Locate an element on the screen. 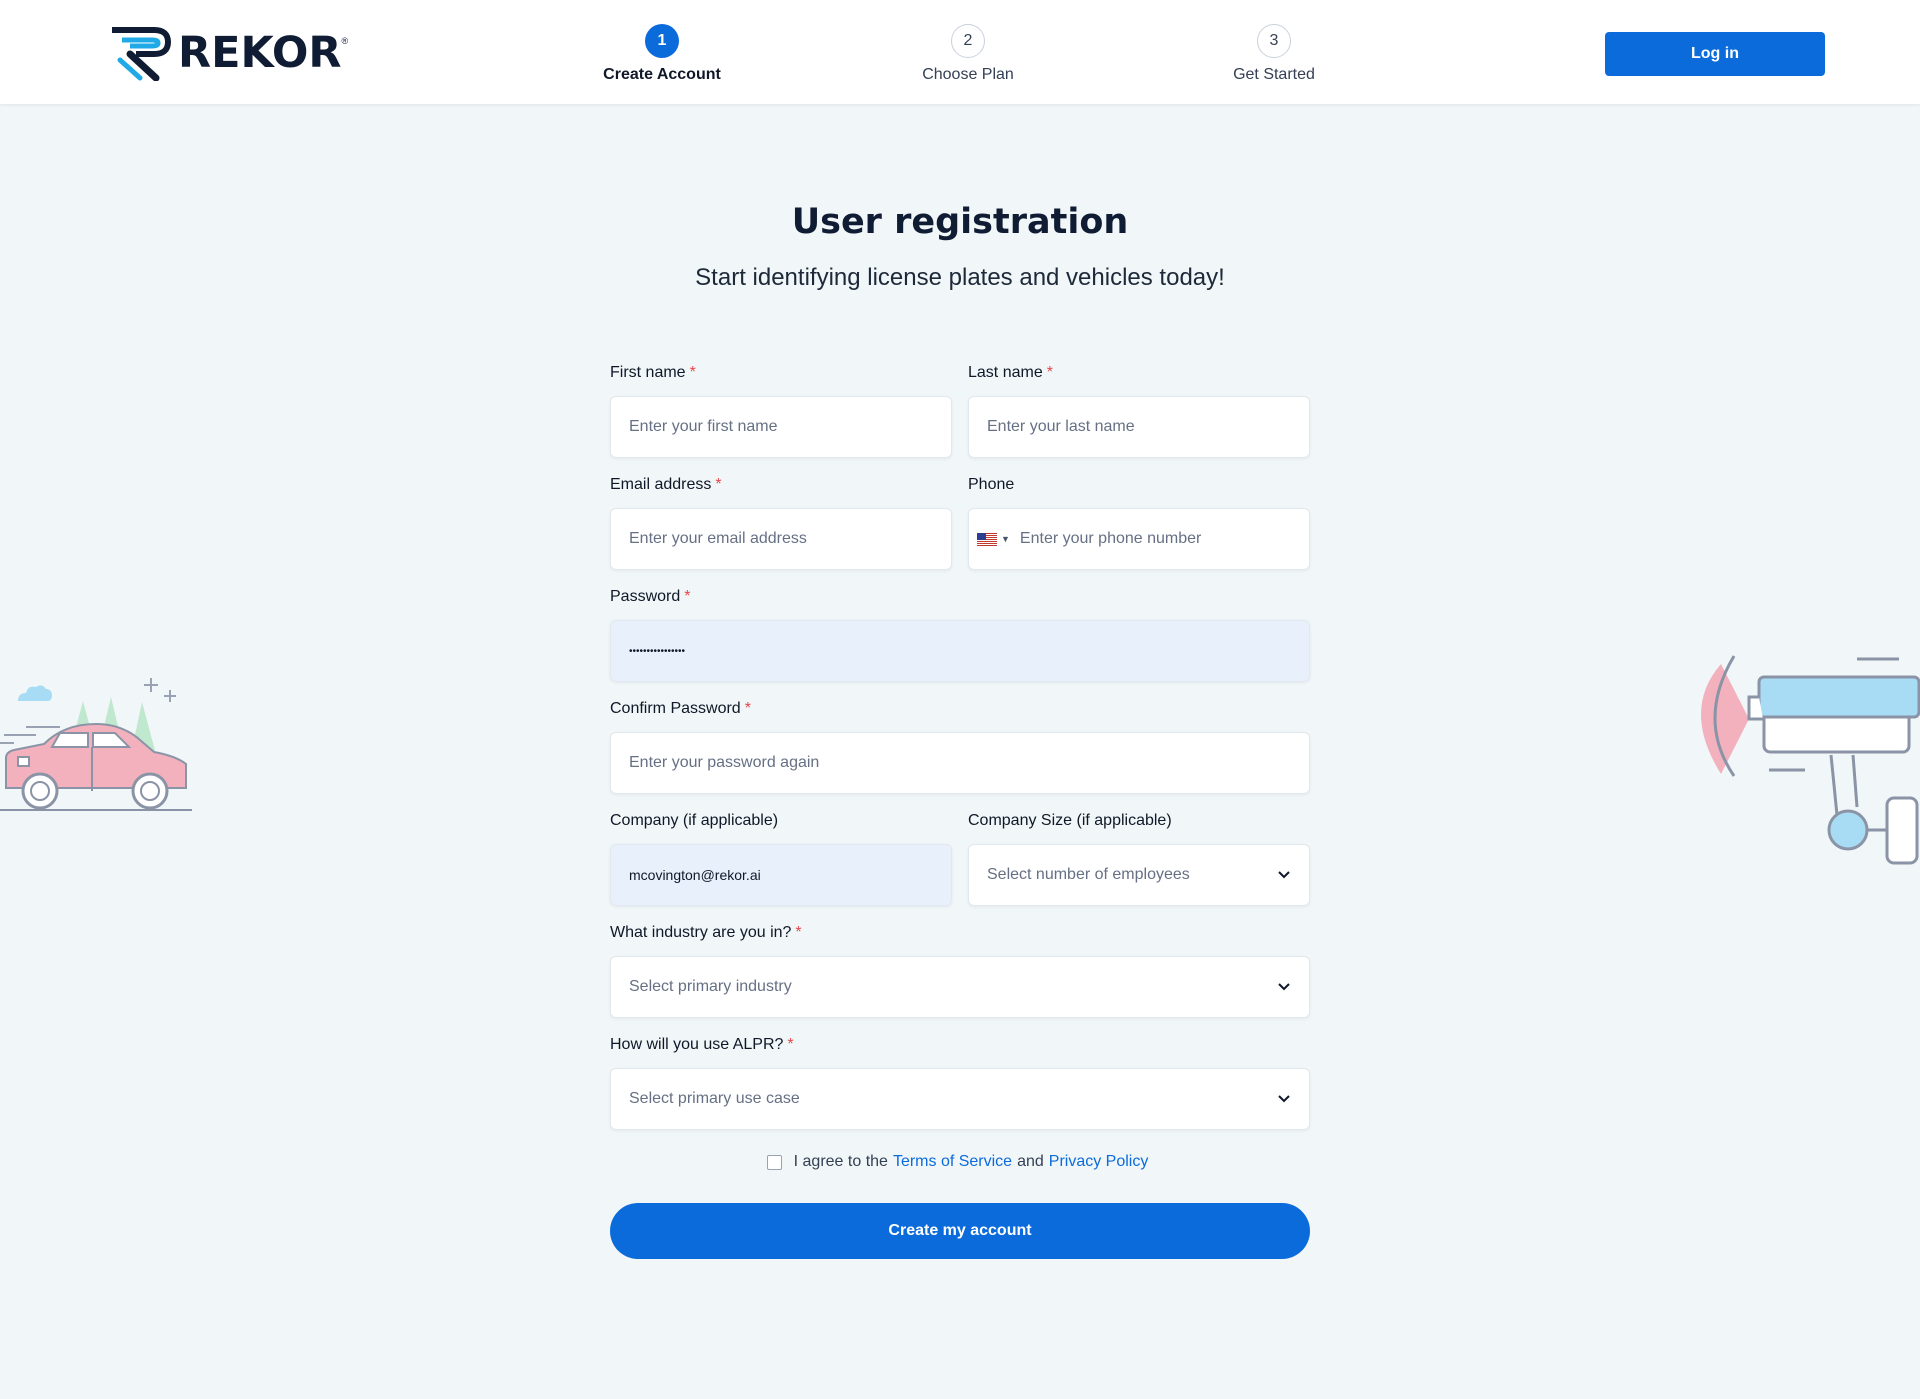 Image resolution: width=1920 pixels, height=1399 pixels. step-get-started: 3 Get Started is located at coordinates (1274, 54).